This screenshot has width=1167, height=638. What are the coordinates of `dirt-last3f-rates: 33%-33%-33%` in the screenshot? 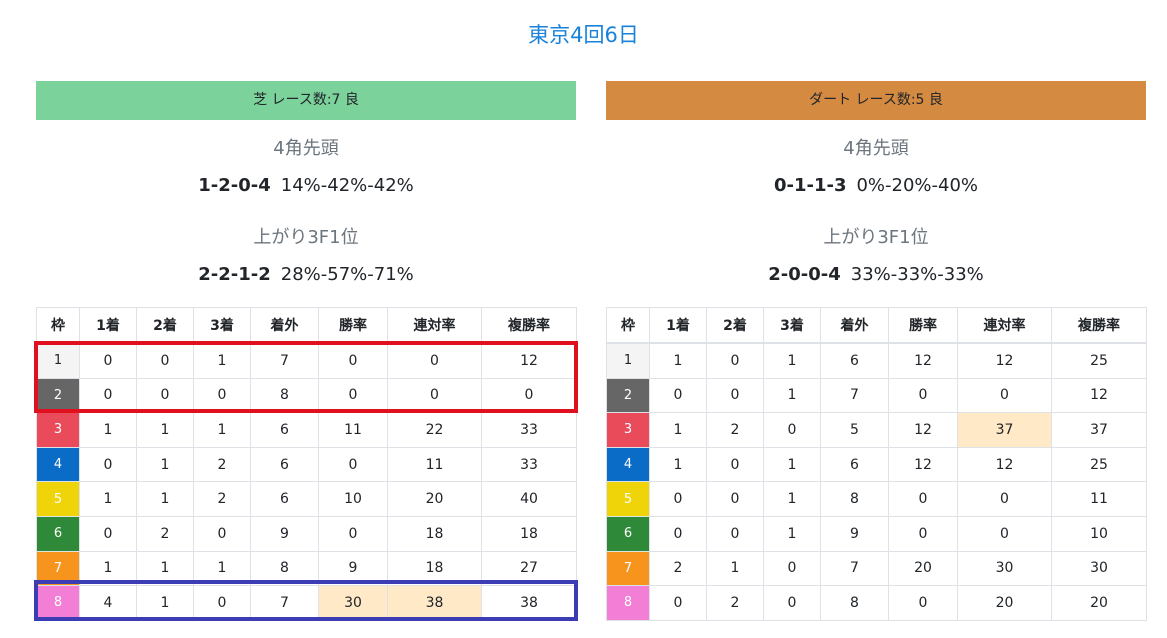 It's located at (917, 274).